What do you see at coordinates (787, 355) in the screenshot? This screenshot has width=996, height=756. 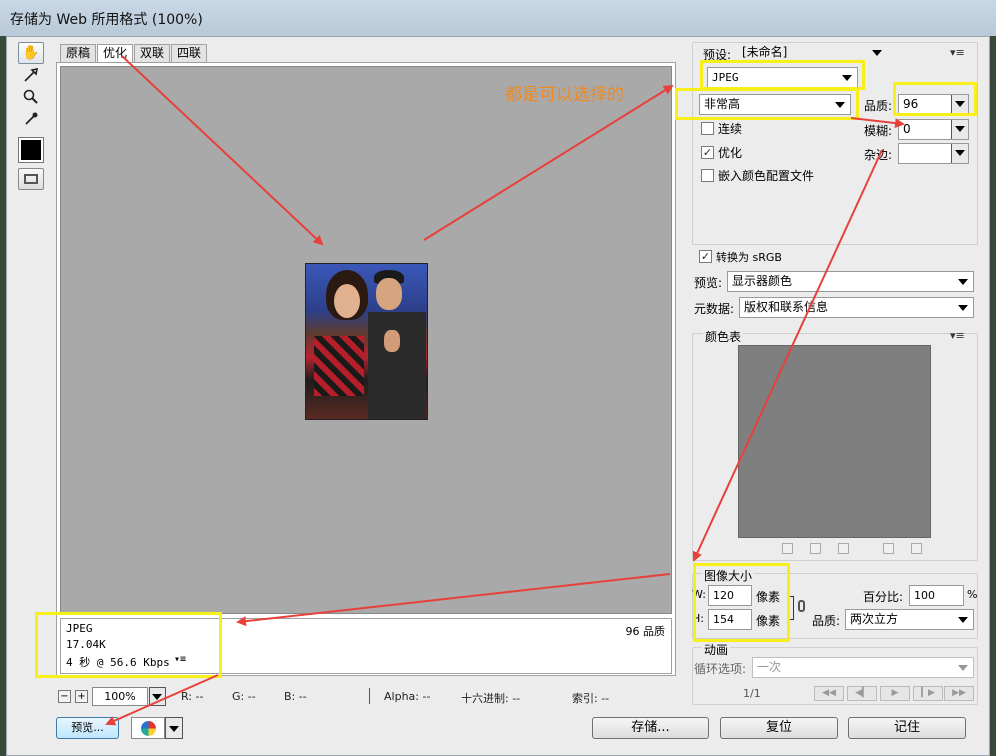 I see `arrow-to-image-size` at bounding box center [787, 355].